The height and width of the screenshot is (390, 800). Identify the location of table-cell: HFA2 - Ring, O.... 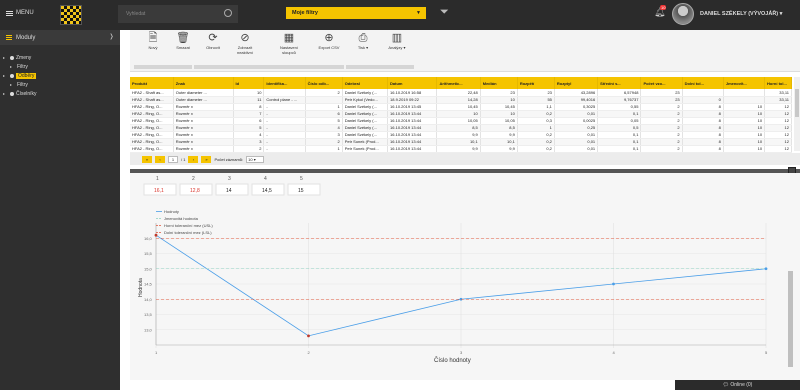
(152, 142).